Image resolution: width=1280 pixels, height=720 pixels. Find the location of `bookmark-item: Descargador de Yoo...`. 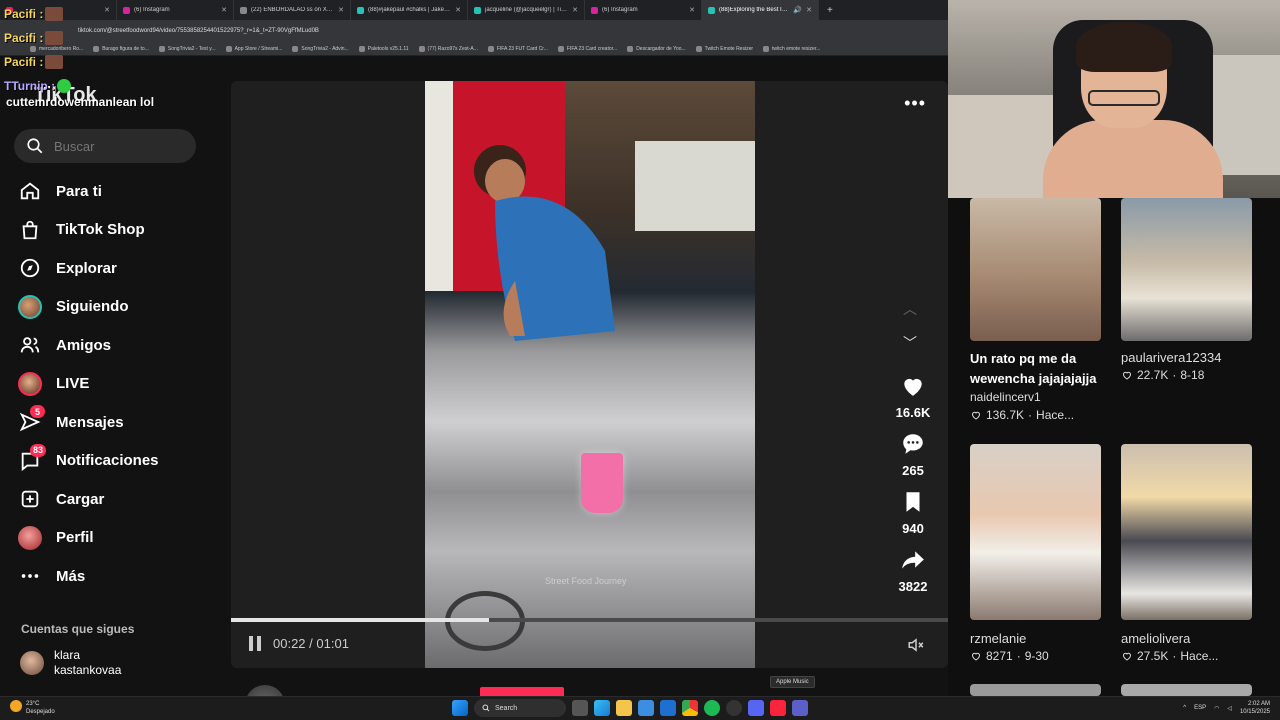

bookmark-item: Descargador de Yoo... is located at coordinates (656, 48).